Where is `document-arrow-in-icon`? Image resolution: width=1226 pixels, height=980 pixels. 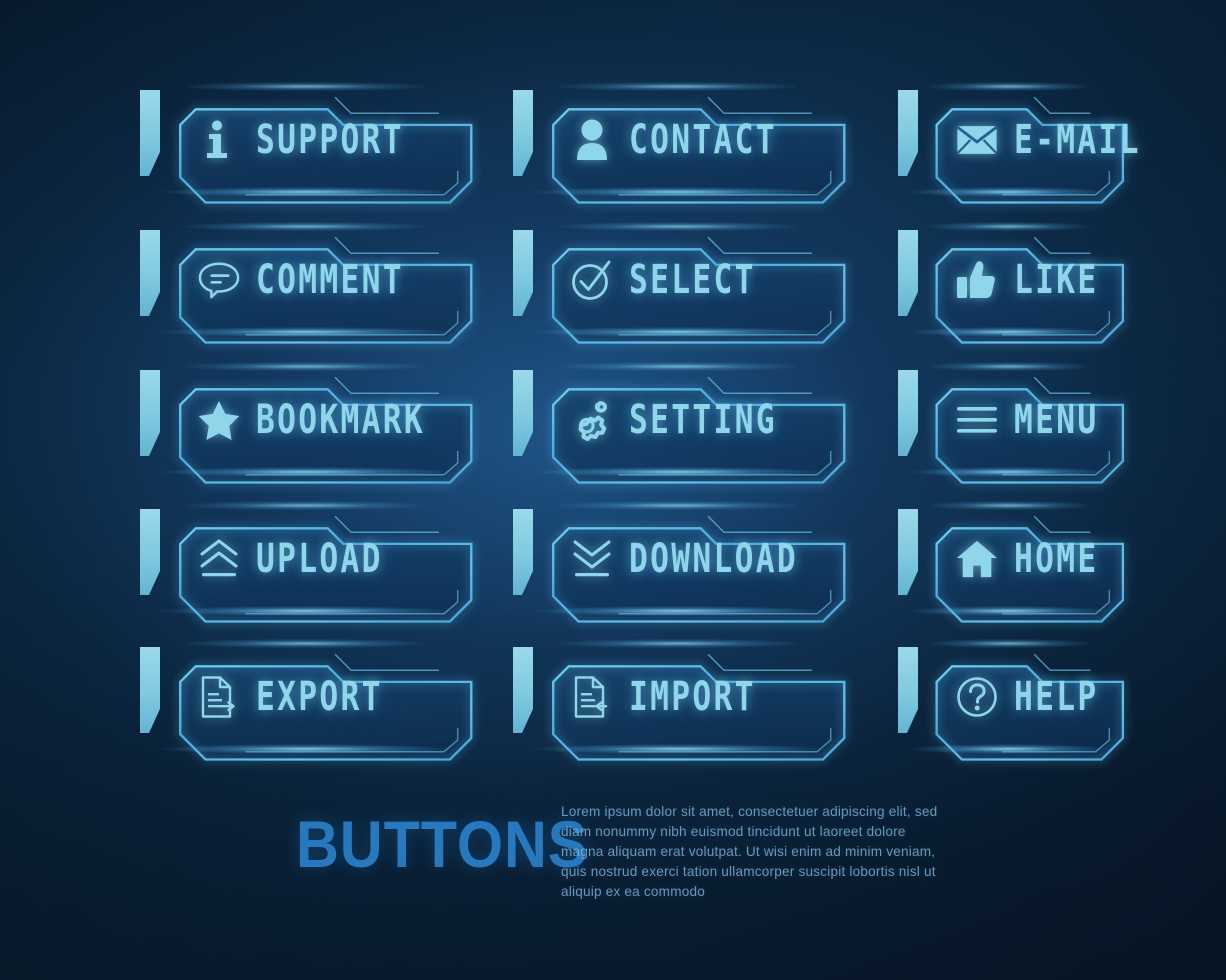 document-arrow-in-icon is located at coordinates (592, 697).